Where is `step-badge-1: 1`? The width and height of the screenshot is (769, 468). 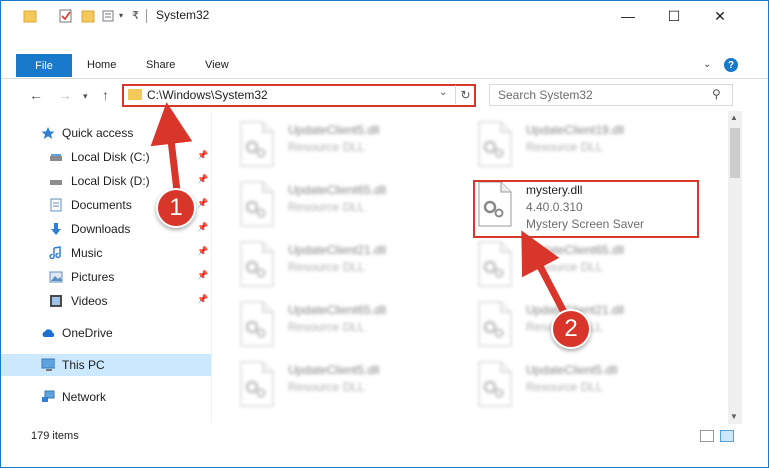 step-badge-1: 1 is located at coordinates (176, 208).